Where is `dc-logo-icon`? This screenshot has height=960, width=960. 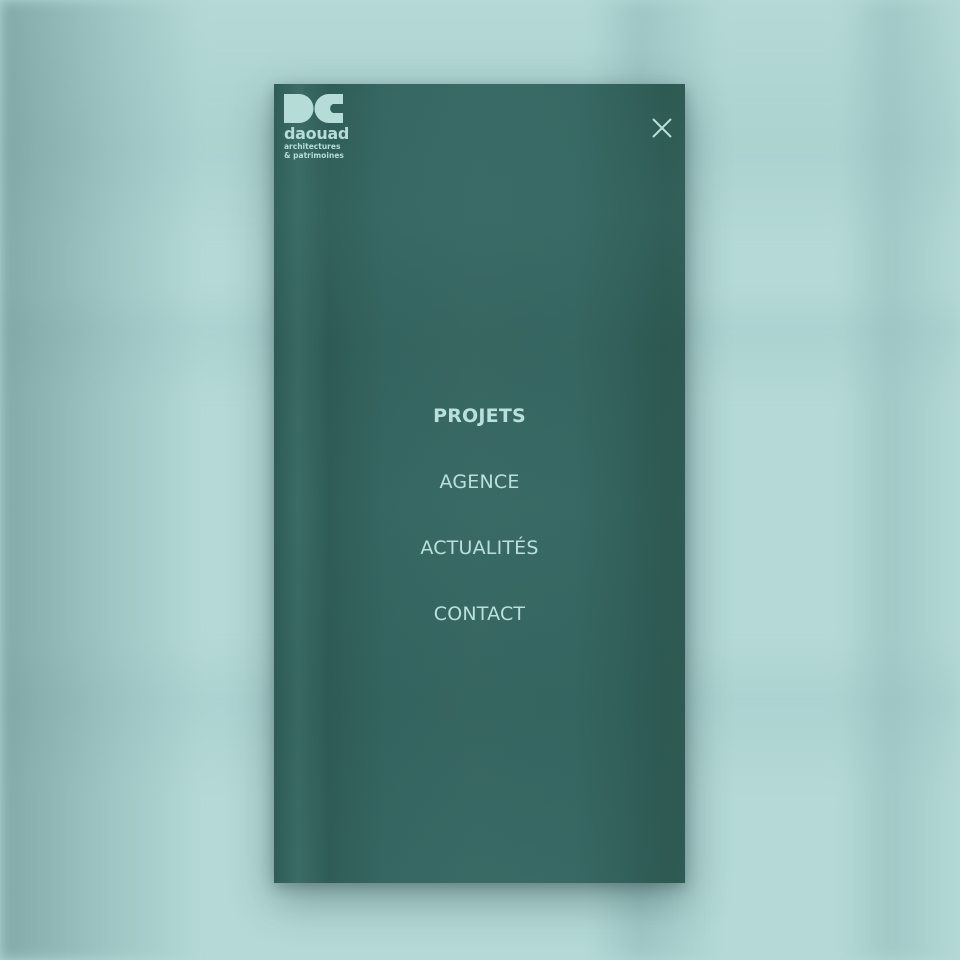
dc-logo-icon is located at coordinates (313, 108).